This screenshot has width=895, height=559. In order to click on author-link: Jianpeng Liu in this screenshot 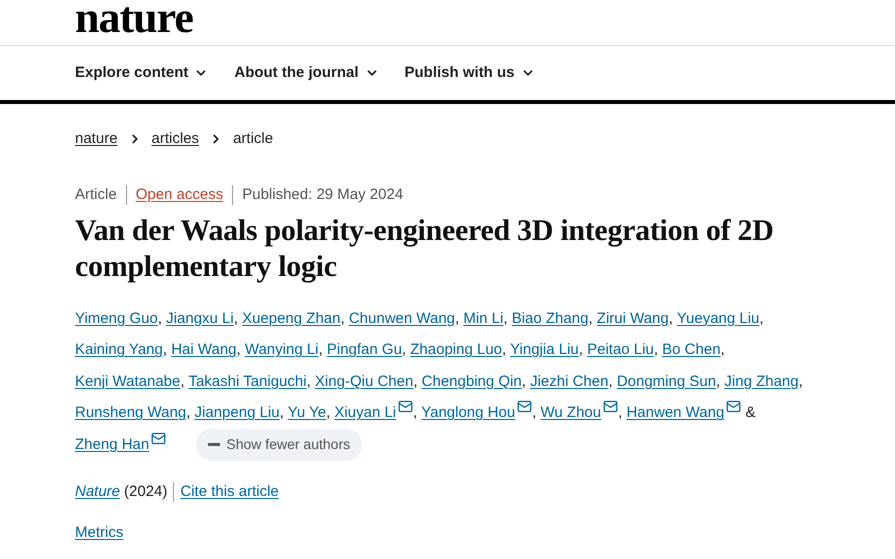, I will do `click(237, 412)`.